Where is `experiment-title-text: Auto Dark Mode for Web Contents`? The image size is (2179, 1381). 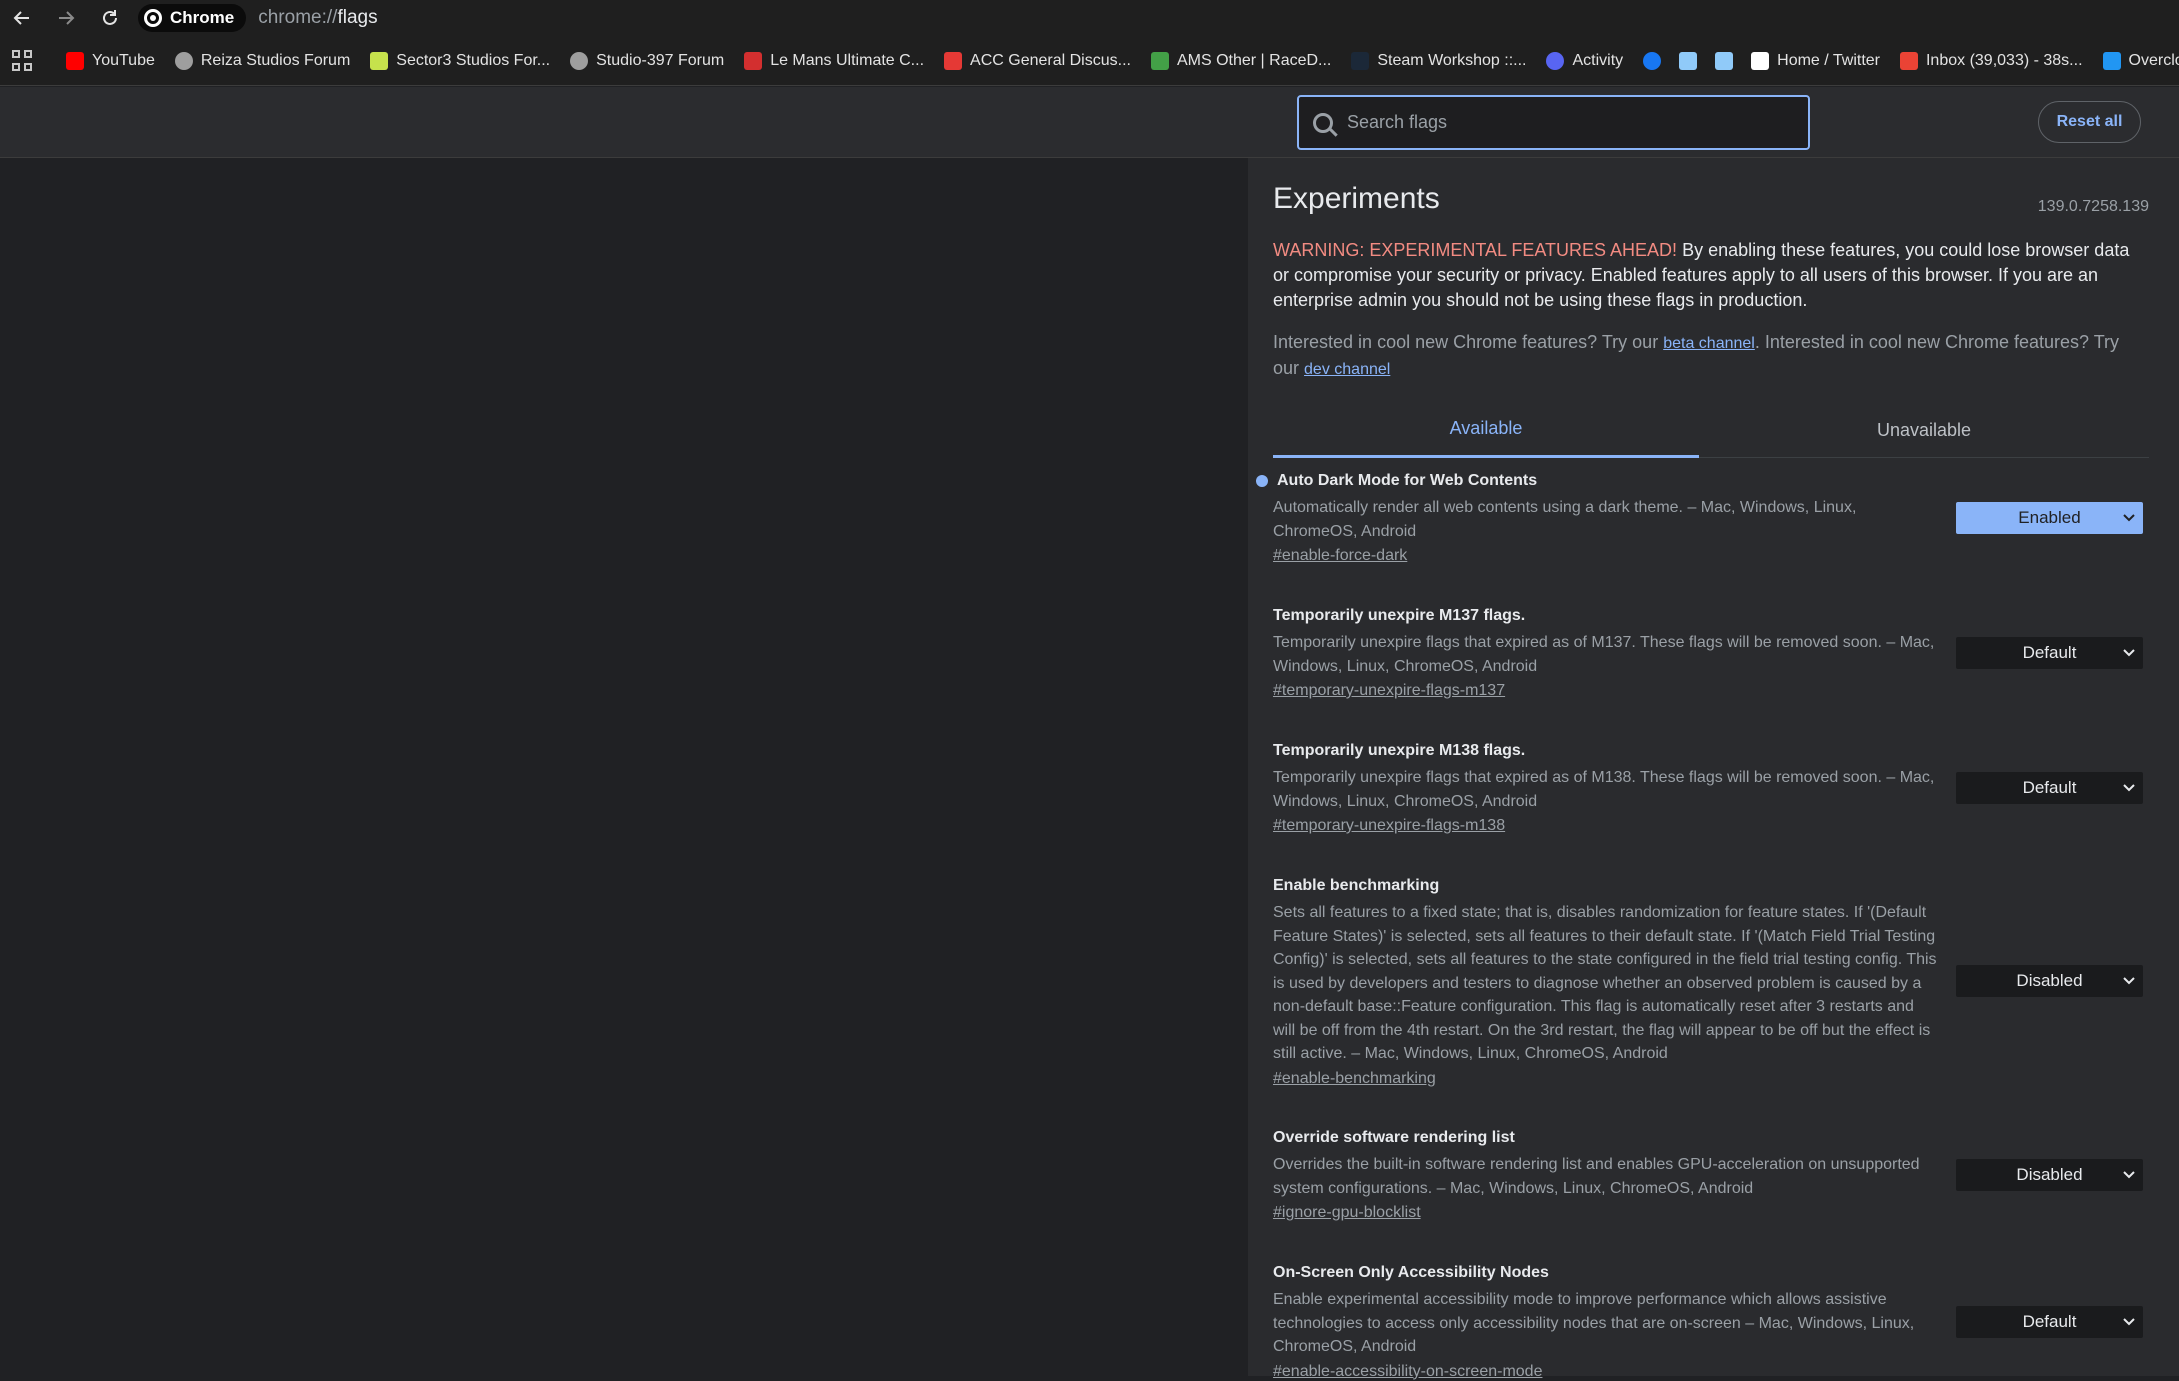 experiment-title-text: Auto Dark Mode for Web Contents is located at coordinates (1407, 480).